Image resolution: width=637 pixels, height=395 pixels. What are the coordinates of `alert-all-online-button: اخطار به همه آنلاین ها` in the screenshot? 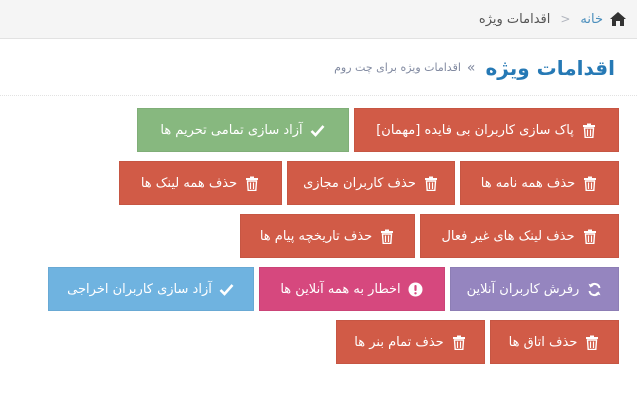 It's located at (352, 289).